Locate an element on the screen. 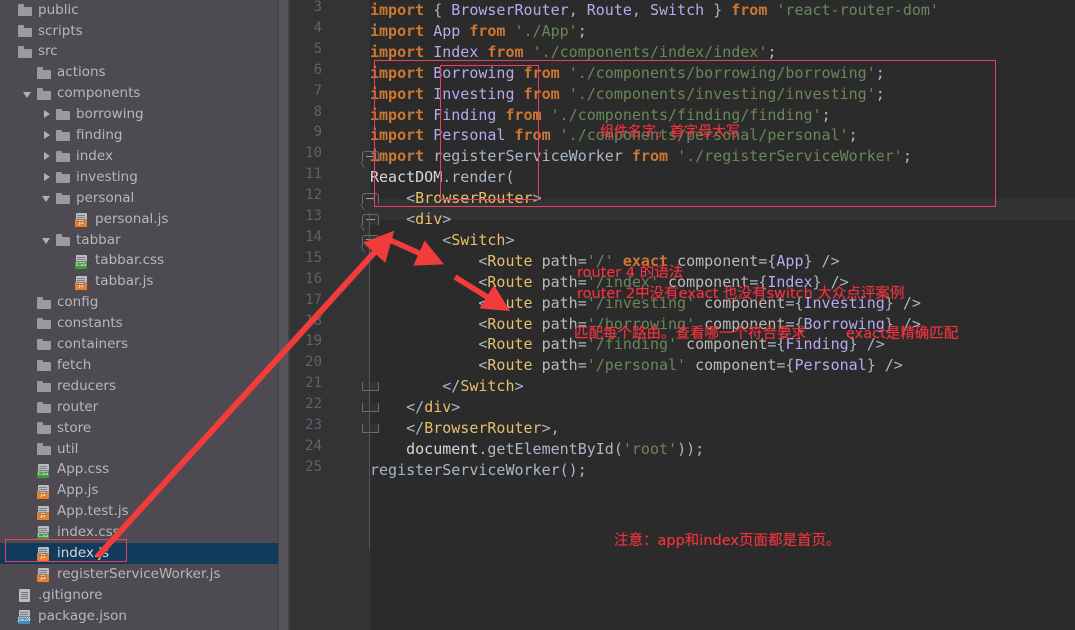 The image size is (1075, 630). code-line: ReactDOM.render( is located at coordinates (442, 177).